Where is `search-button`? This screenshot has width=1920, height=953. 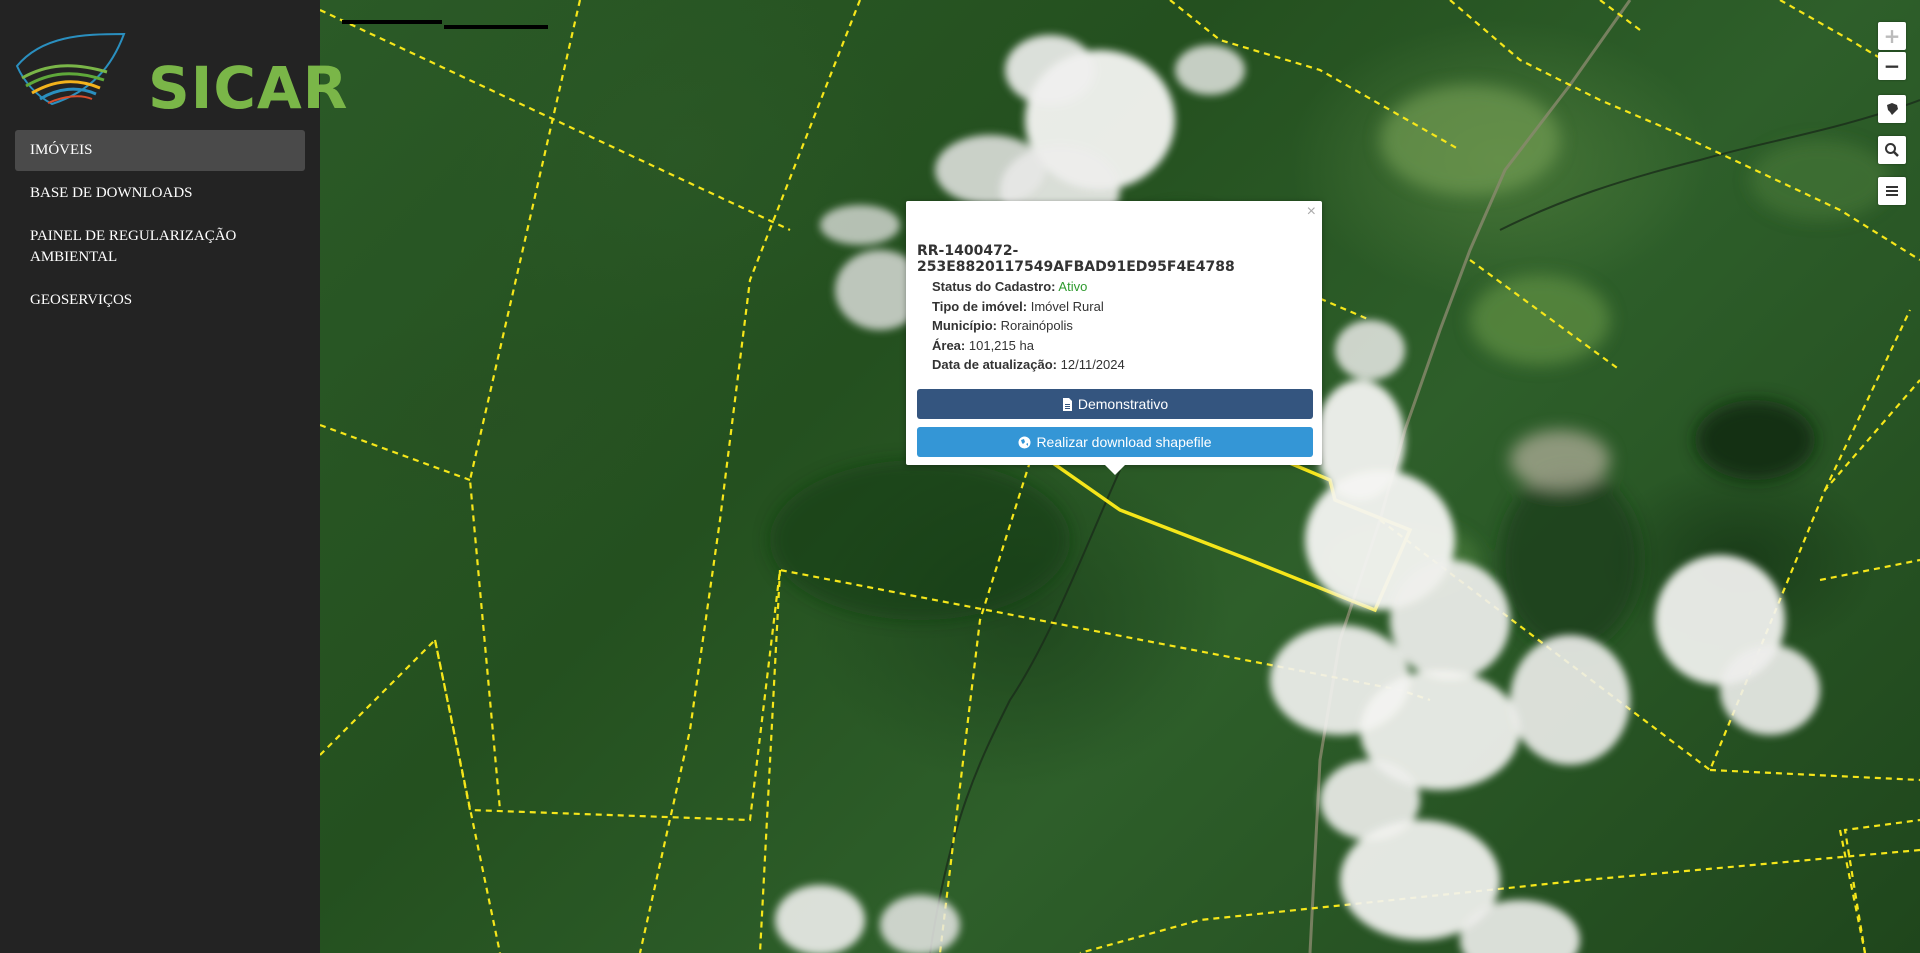
search-button is located at coordinates (1892, 150).